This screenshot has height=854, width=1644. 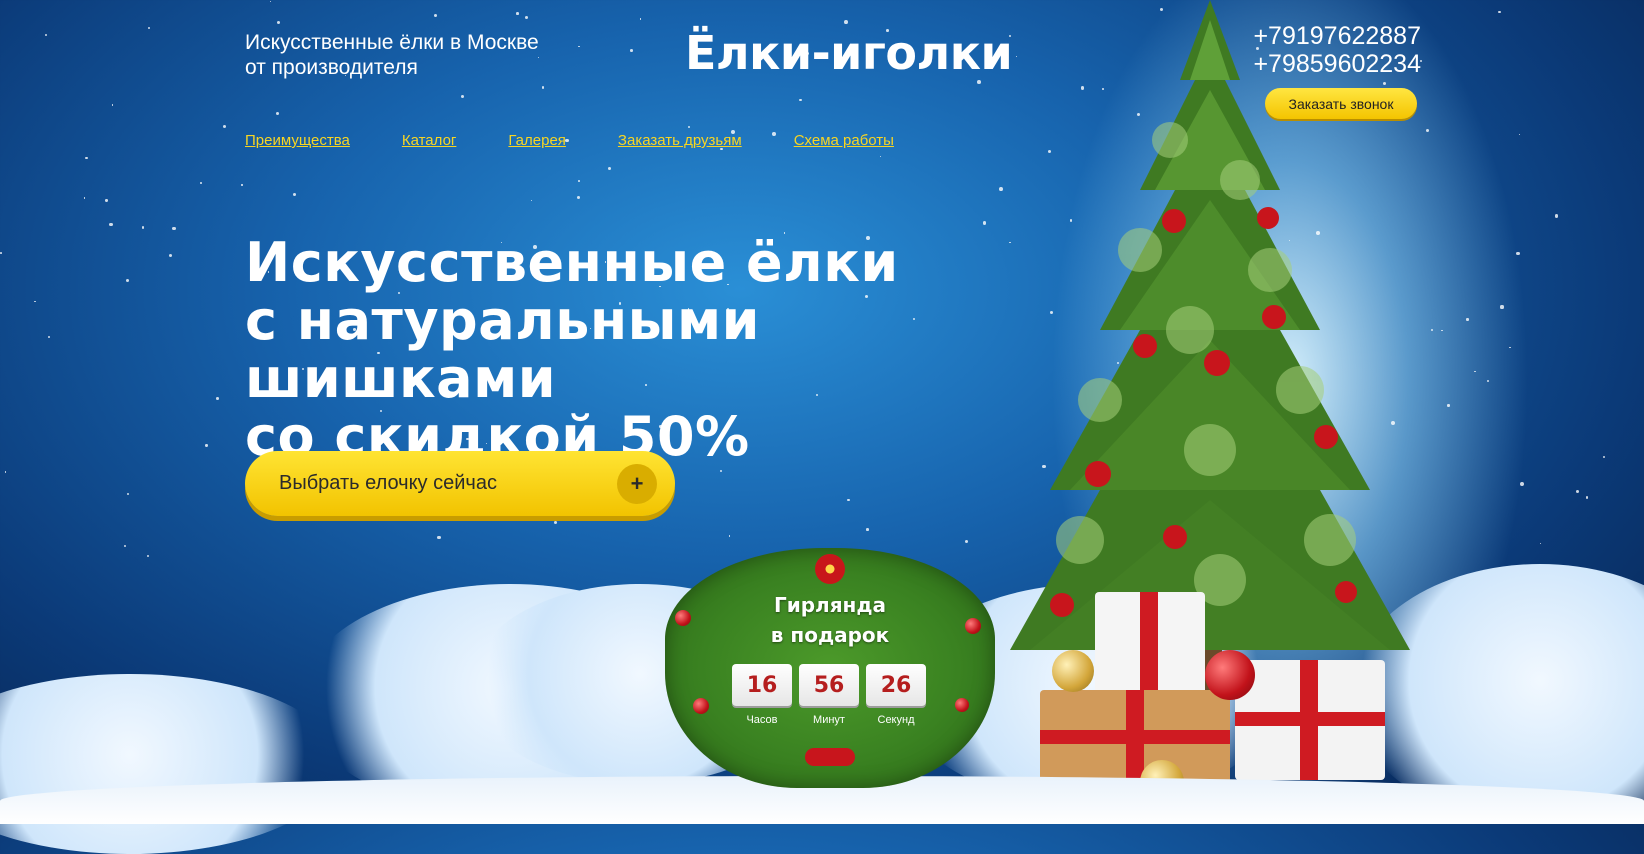 I want to click on timer-seconds: 26 Секунд, so click(x=896, y=695).